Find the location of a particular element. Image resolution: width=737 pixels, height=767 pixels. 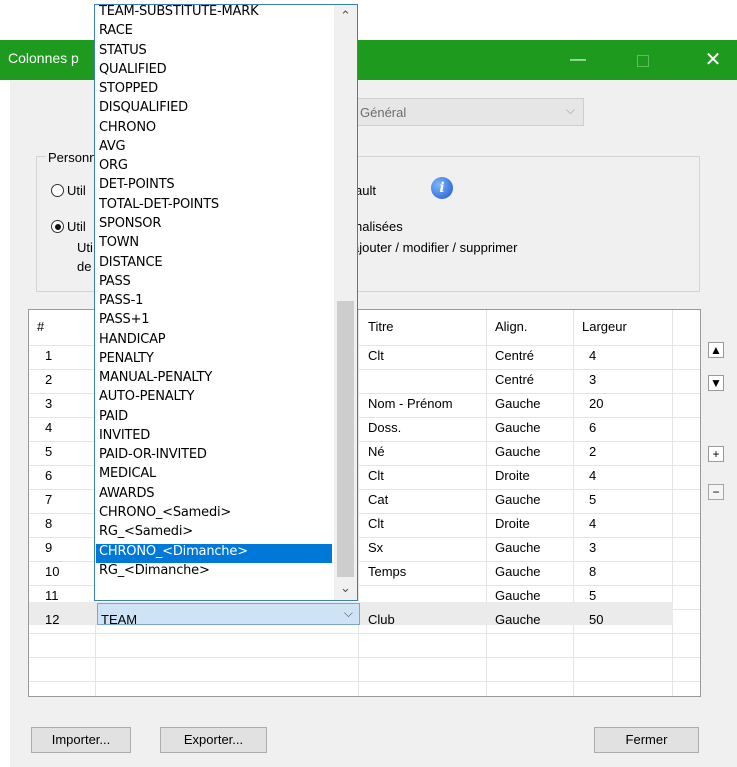

dropdown-option: PAID-OR-INVITED is located at coordinates (214, 455).